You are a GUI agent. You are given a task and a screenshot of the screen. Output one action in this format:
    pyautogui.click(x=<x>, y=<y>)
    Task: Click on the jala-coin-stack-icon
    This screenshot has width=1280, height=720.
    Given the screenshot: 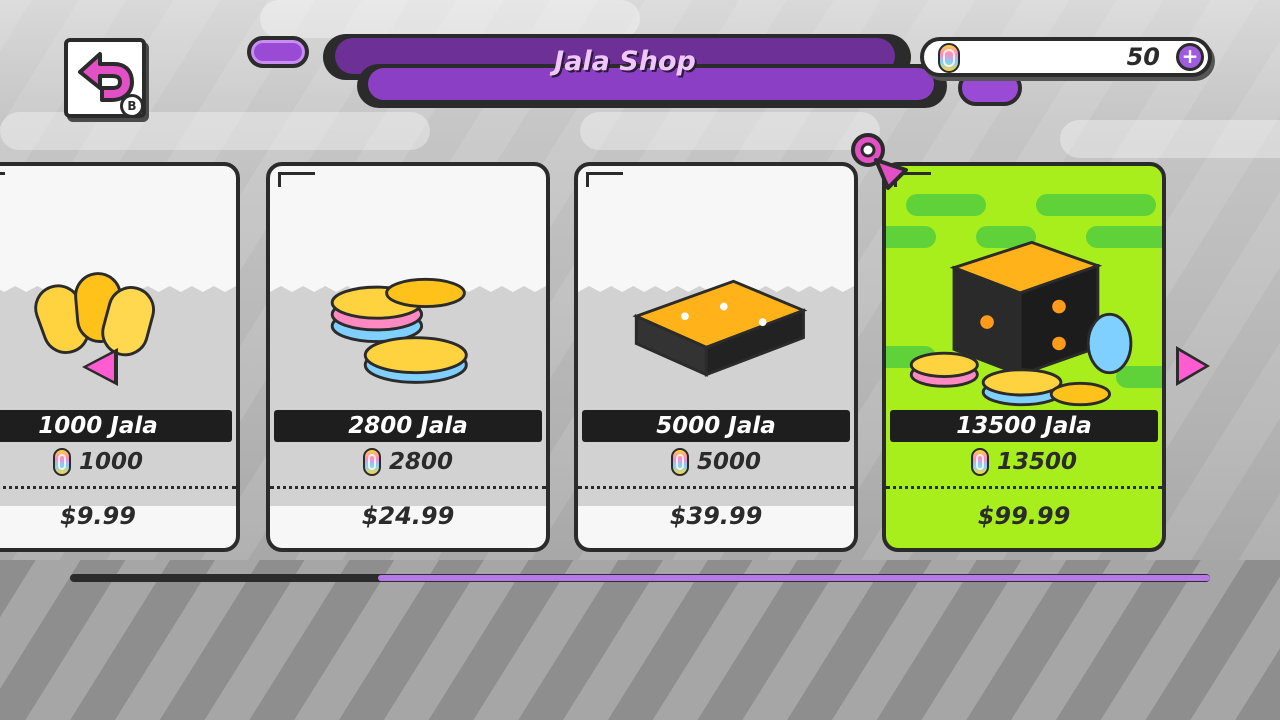 What is the action you would take?
    pyautogui.click(x=399, y=330)
    